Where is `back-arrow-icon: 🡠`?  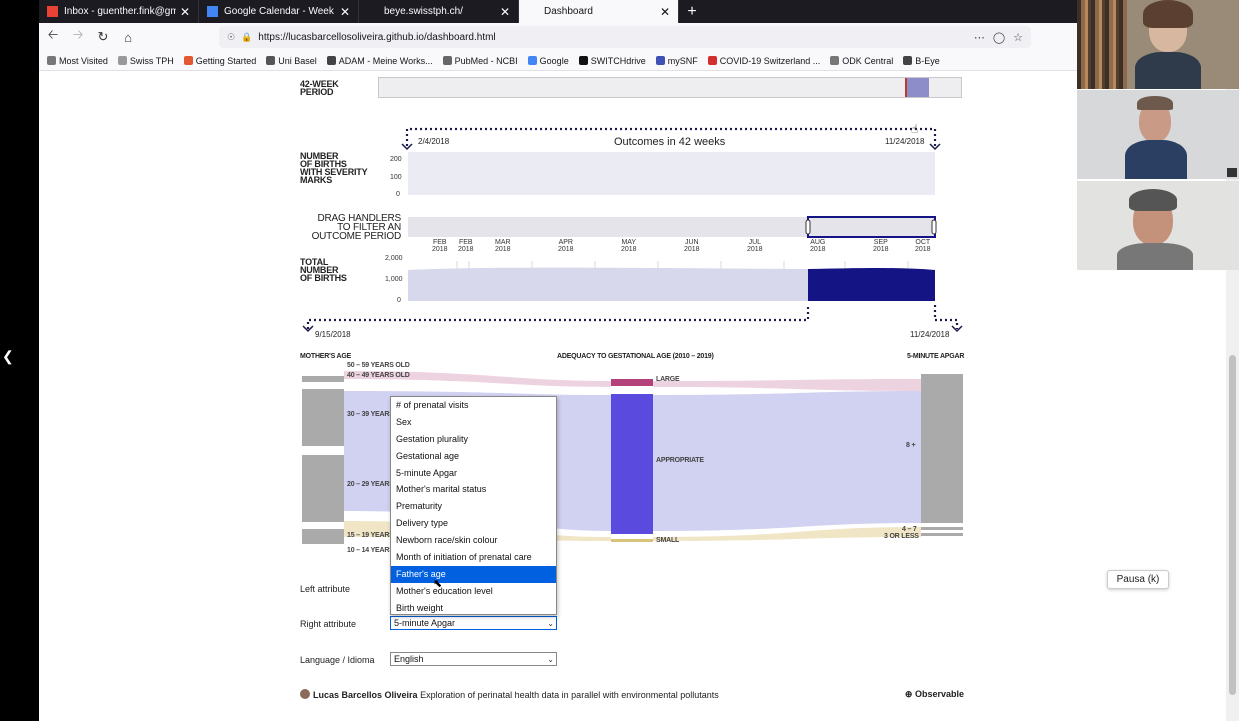
back-arrow-icon: 🡠 is located at coordinates (53, 37).